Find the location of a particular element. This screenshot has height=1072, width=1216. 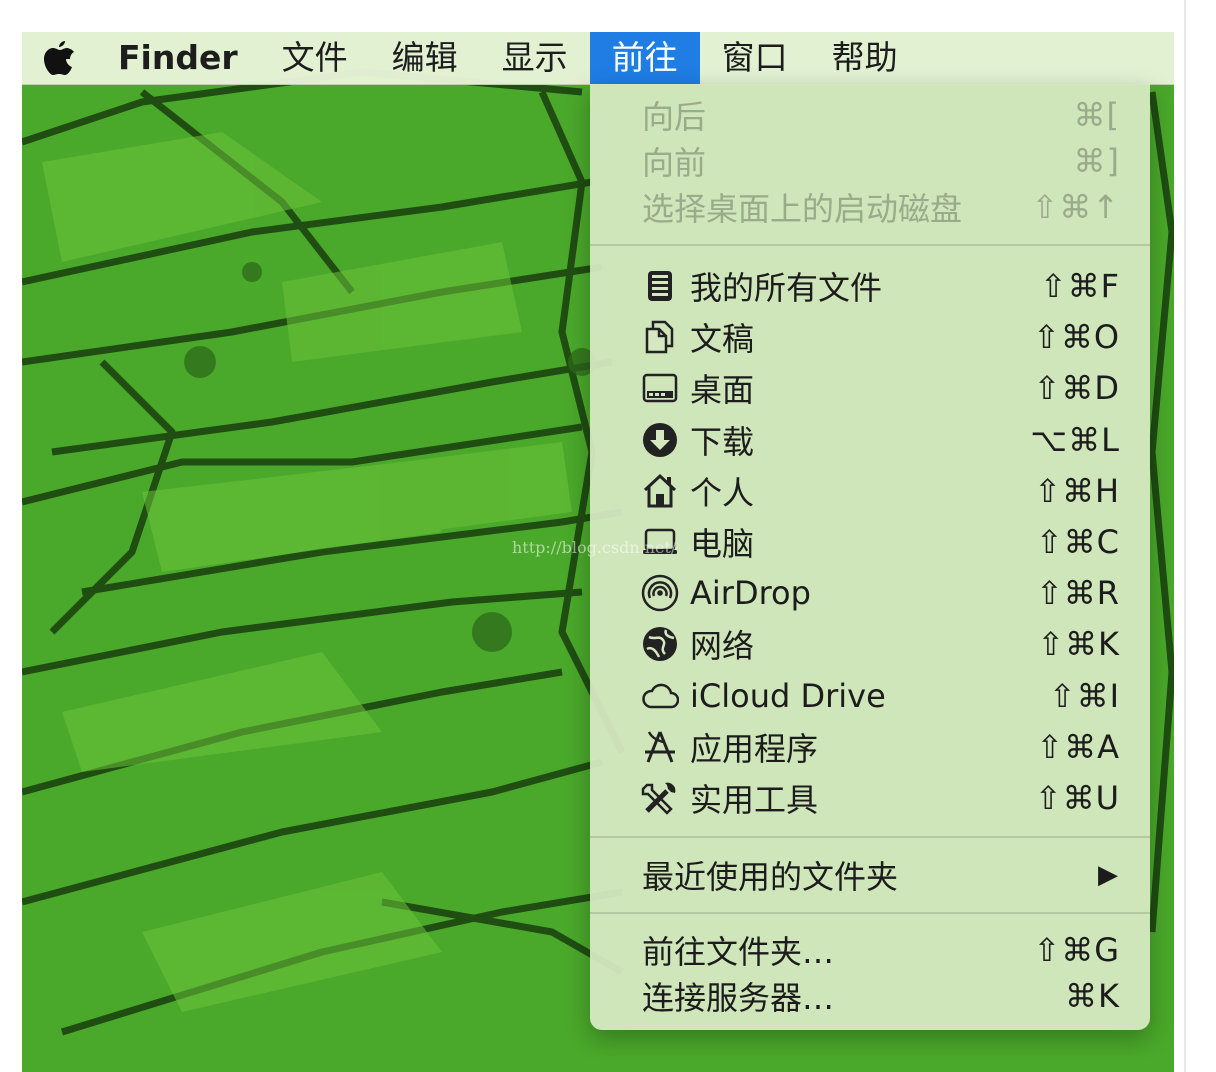

menu-item-label: 网络 is located at coordinates (722, 646).